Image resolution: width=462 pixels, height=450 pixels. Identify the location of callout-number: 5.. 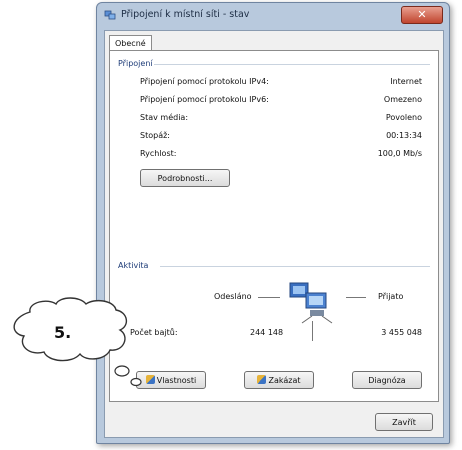
(62, 332).